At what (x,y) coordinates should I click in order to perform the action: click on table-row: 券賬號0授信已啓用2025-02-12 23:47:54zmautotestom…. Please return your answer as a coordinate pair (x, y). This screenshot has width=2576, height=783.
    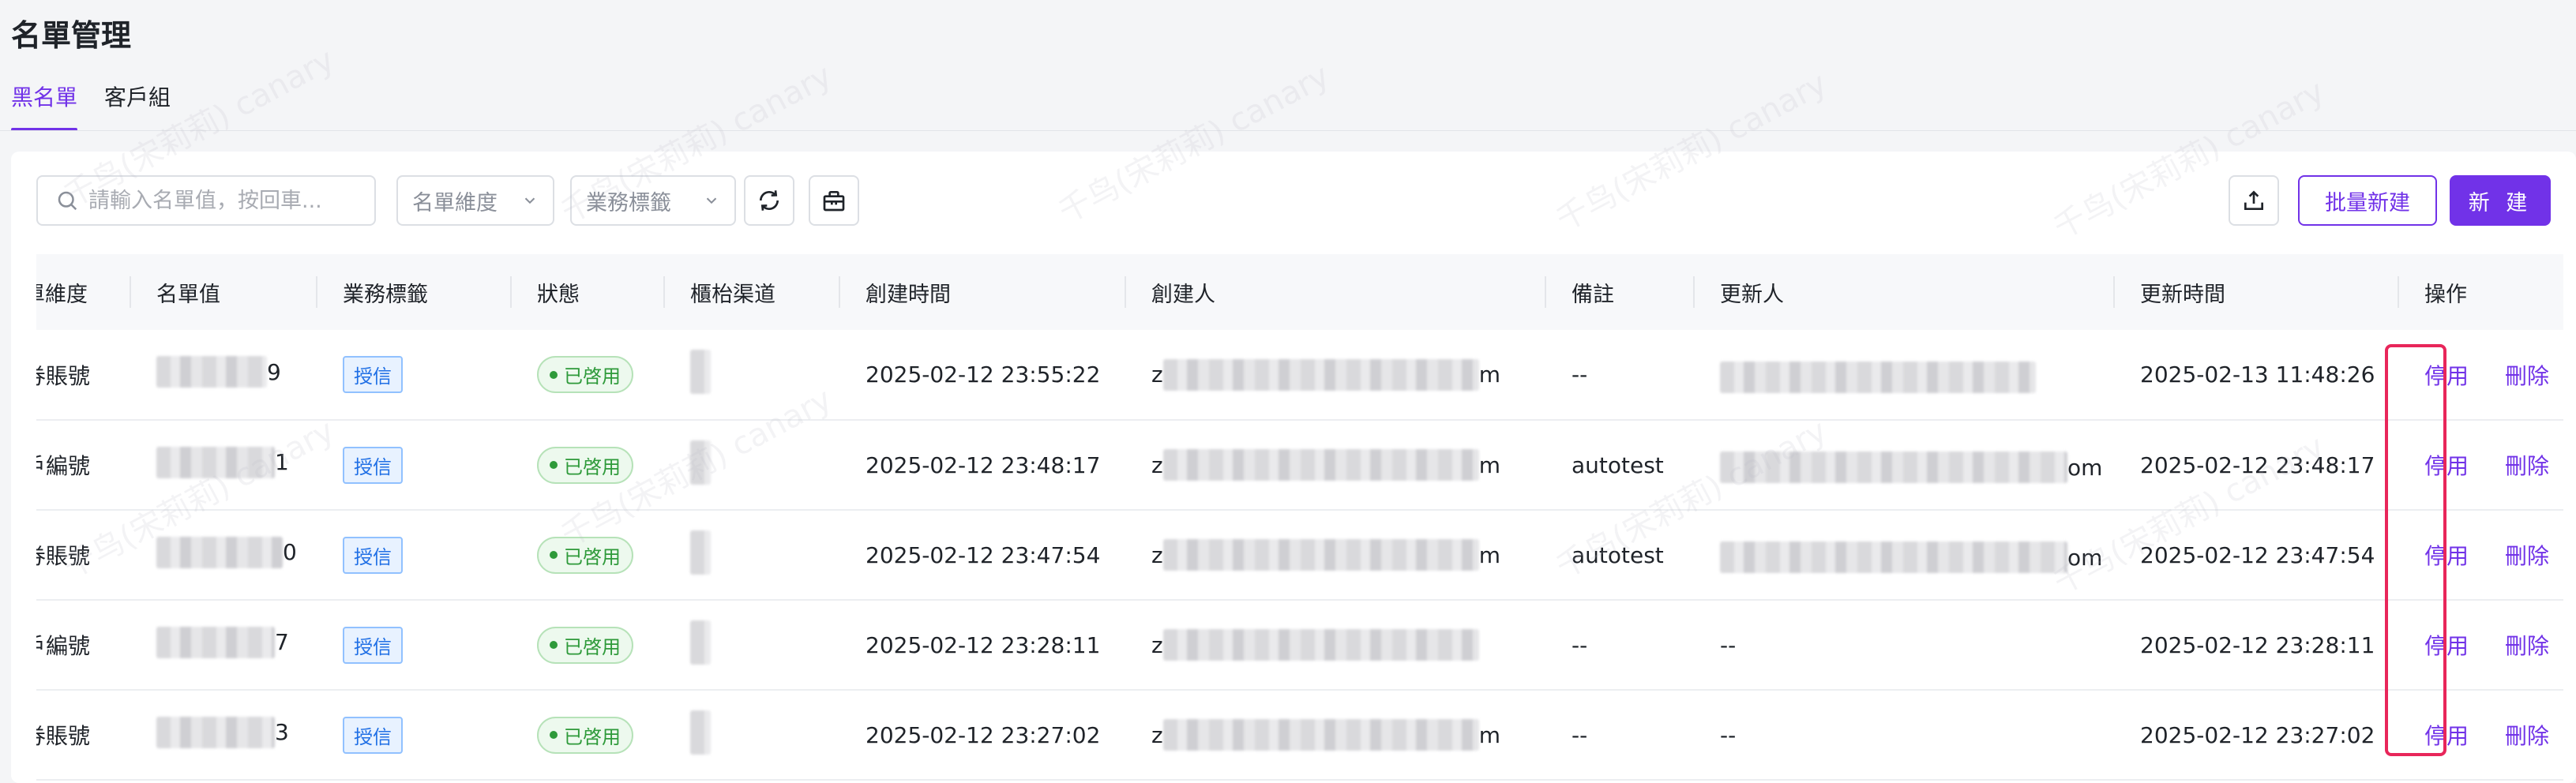
    Looking at the image, I should click on (1299, 555).